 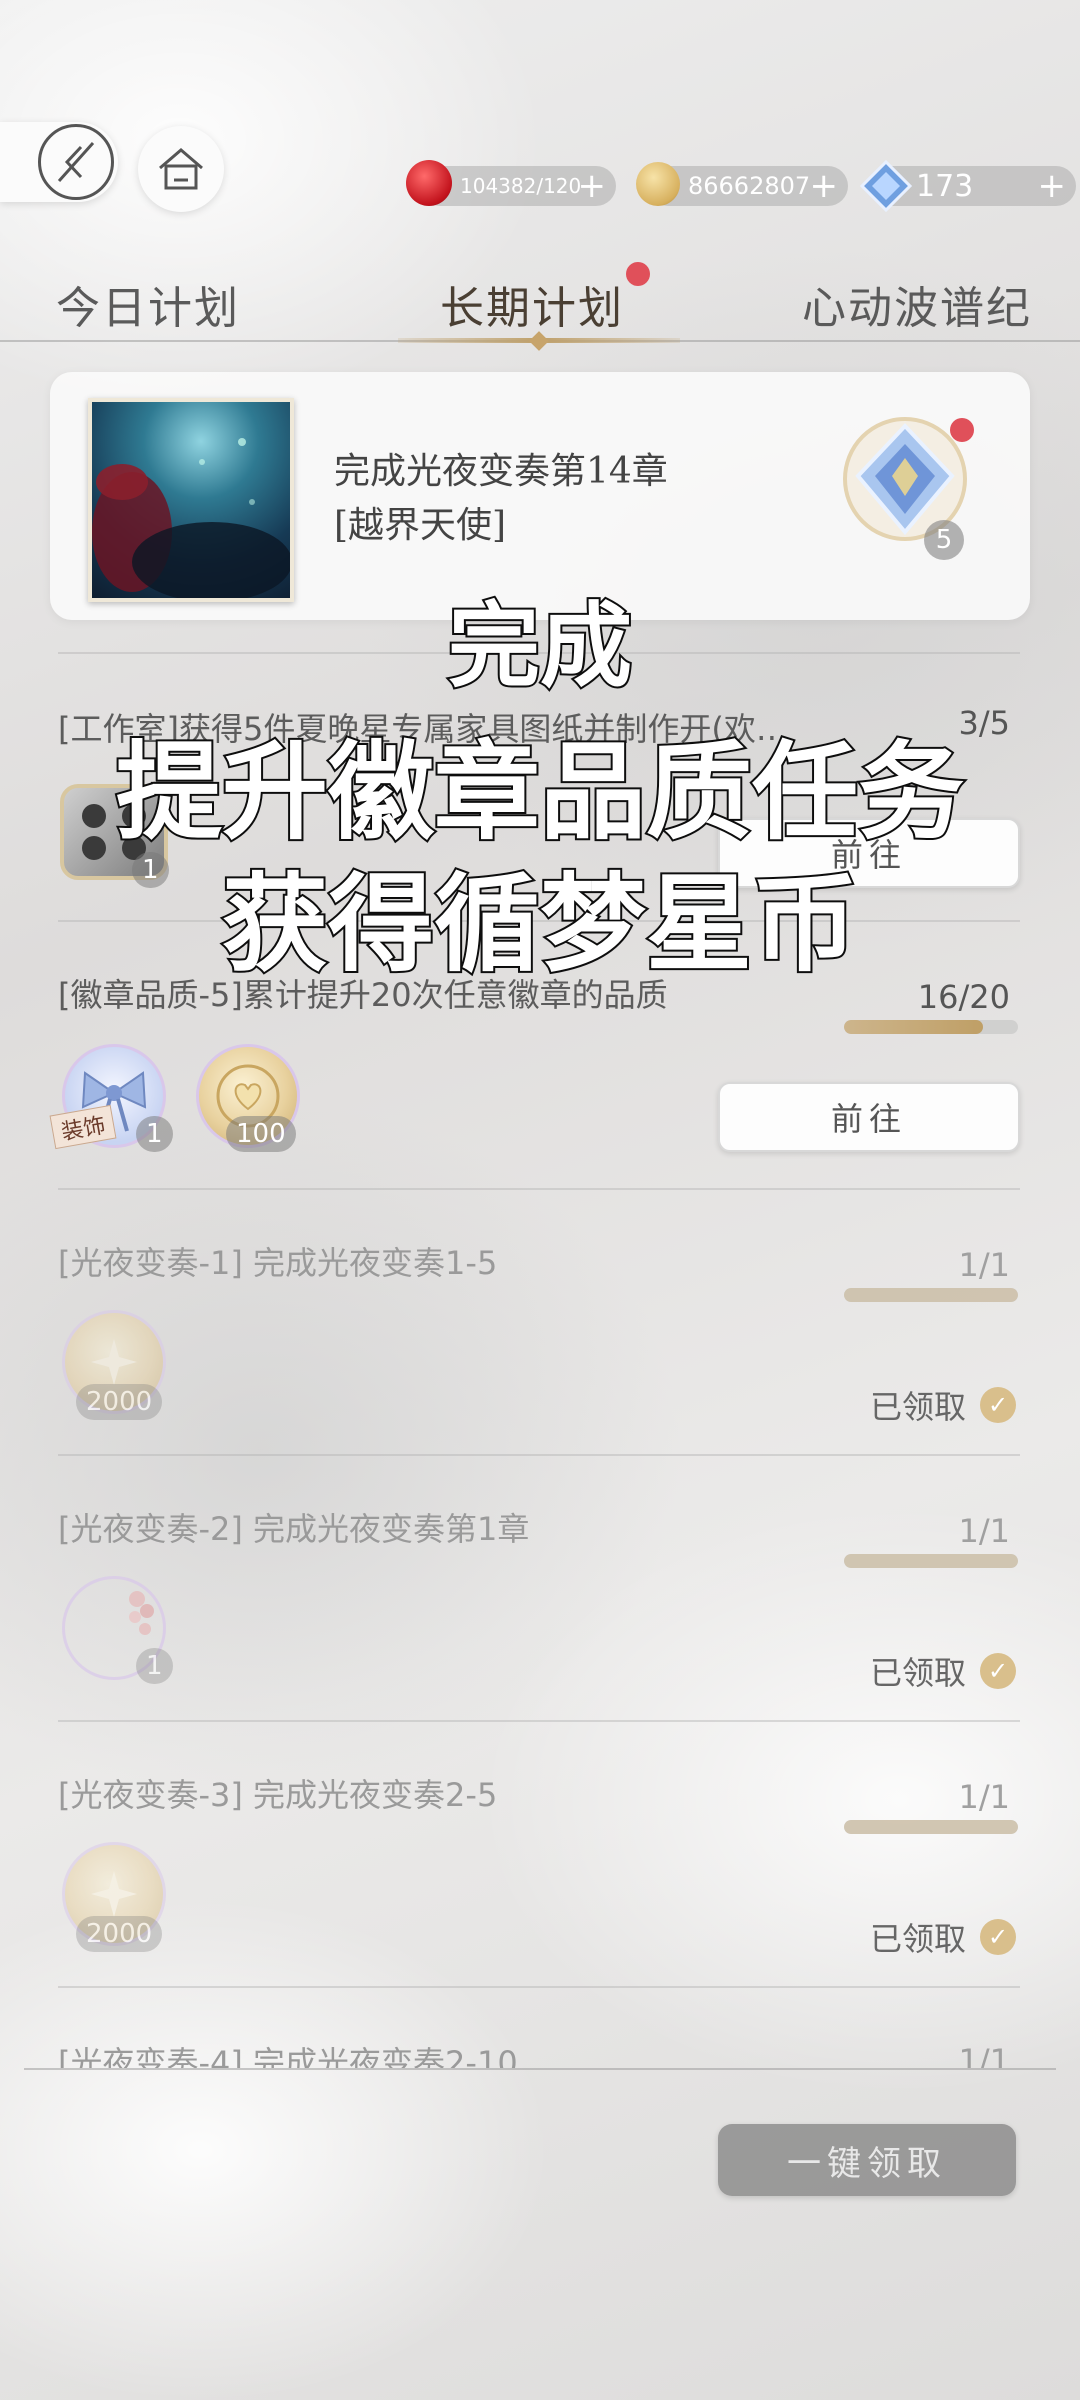 I want to click on home-button, so click(x=181, y=169).